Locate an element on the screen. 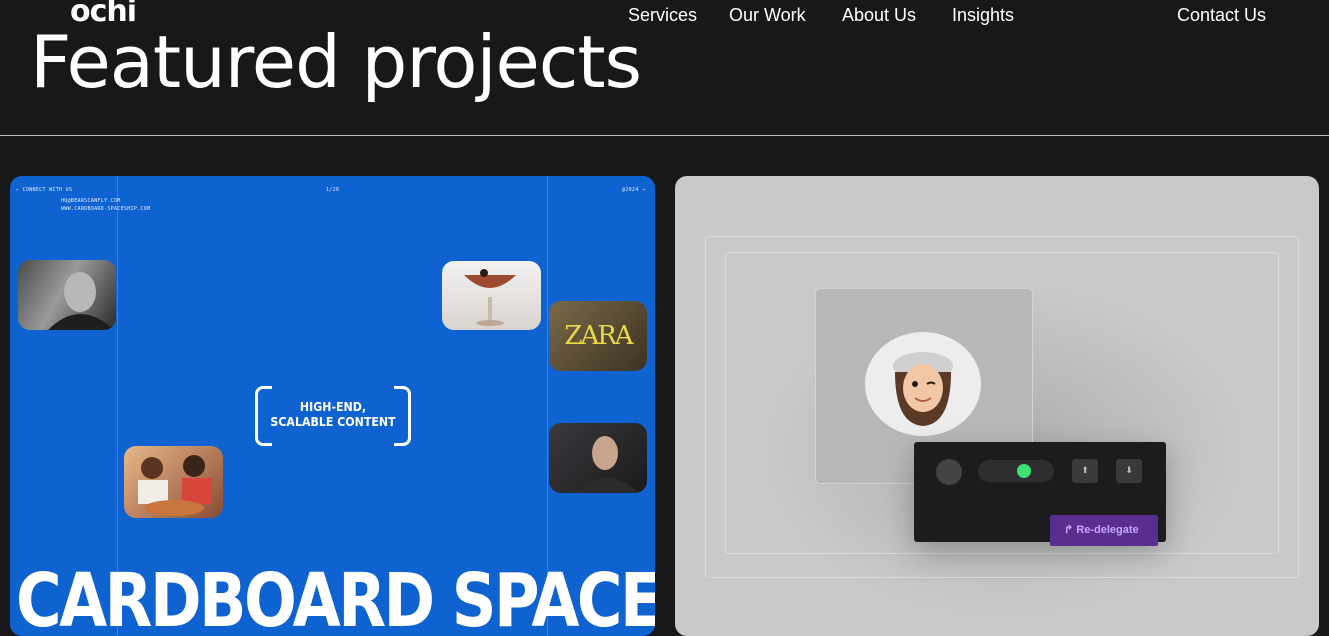  zara-logo: ZARA is located at coordinates (598, 336).